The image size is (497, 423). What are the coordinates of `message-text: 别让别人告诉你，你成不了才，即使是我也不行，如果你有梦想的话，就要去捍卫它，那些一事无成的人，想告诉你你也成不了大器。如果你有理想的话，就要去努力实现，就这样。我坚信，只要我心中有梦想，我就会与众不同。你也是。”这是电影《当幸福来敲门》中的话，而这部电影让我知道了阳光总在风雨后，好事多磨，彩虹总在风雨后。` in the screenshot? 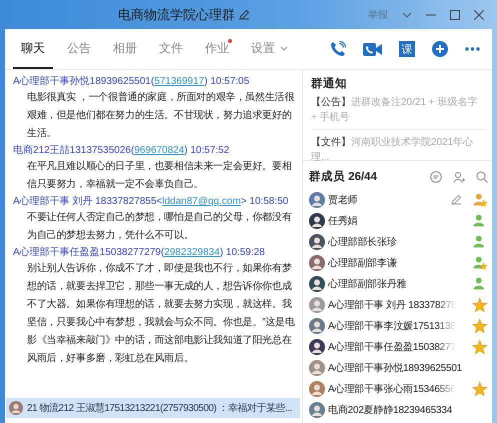 It's located at (161, 314).